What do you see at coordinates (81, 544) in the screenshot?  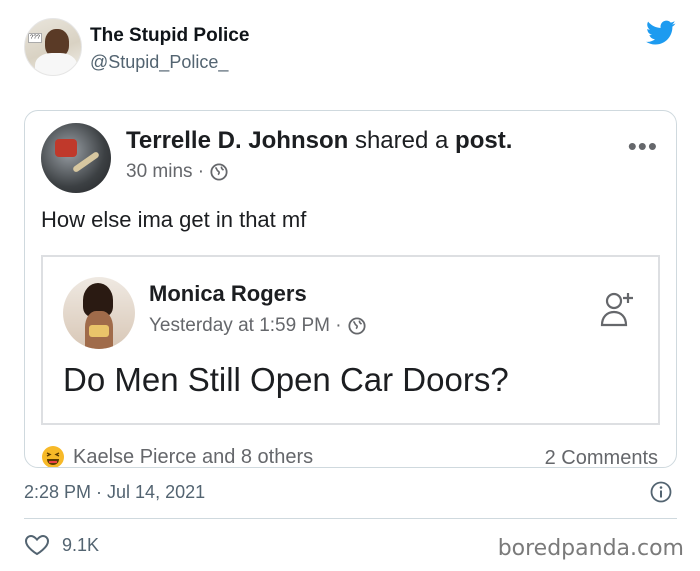 I see `likes-count: 9.1K` at bounding box center [81, 544].